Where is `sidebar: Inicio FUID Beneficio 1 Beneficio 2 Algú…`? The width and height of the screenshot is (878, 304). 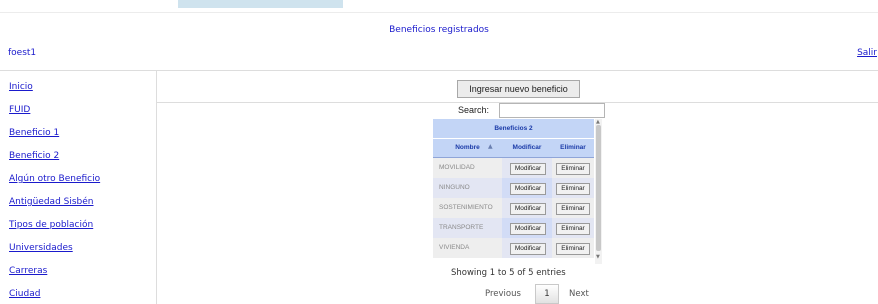
sidebar: Inicio FUID Beneficio 1 Beneficio 2 Algú… is located at coordinates (78, 187).